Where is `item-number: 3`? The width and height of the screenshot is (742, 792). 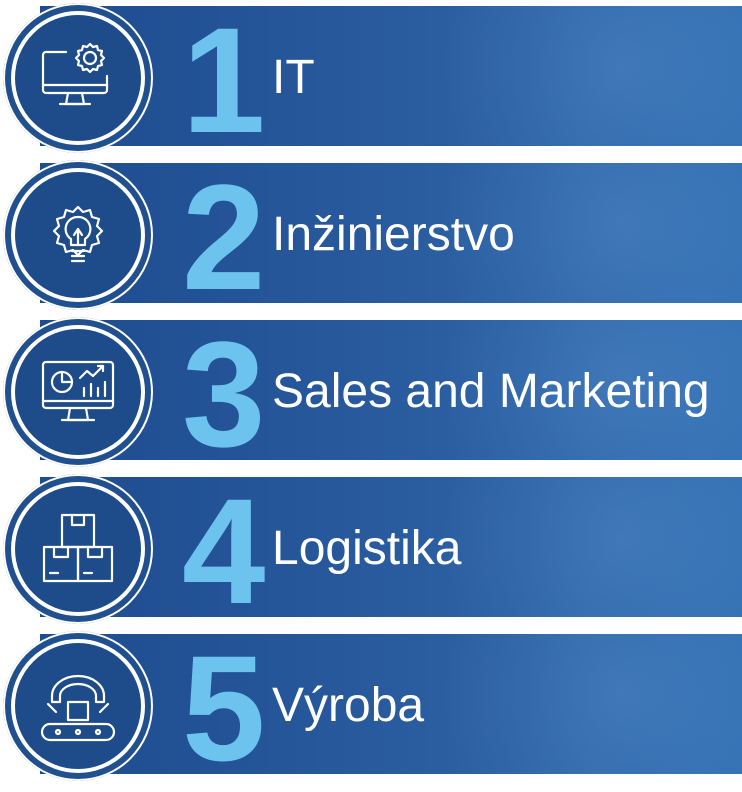 item-number: 3 is located at coordinates (223, 394).